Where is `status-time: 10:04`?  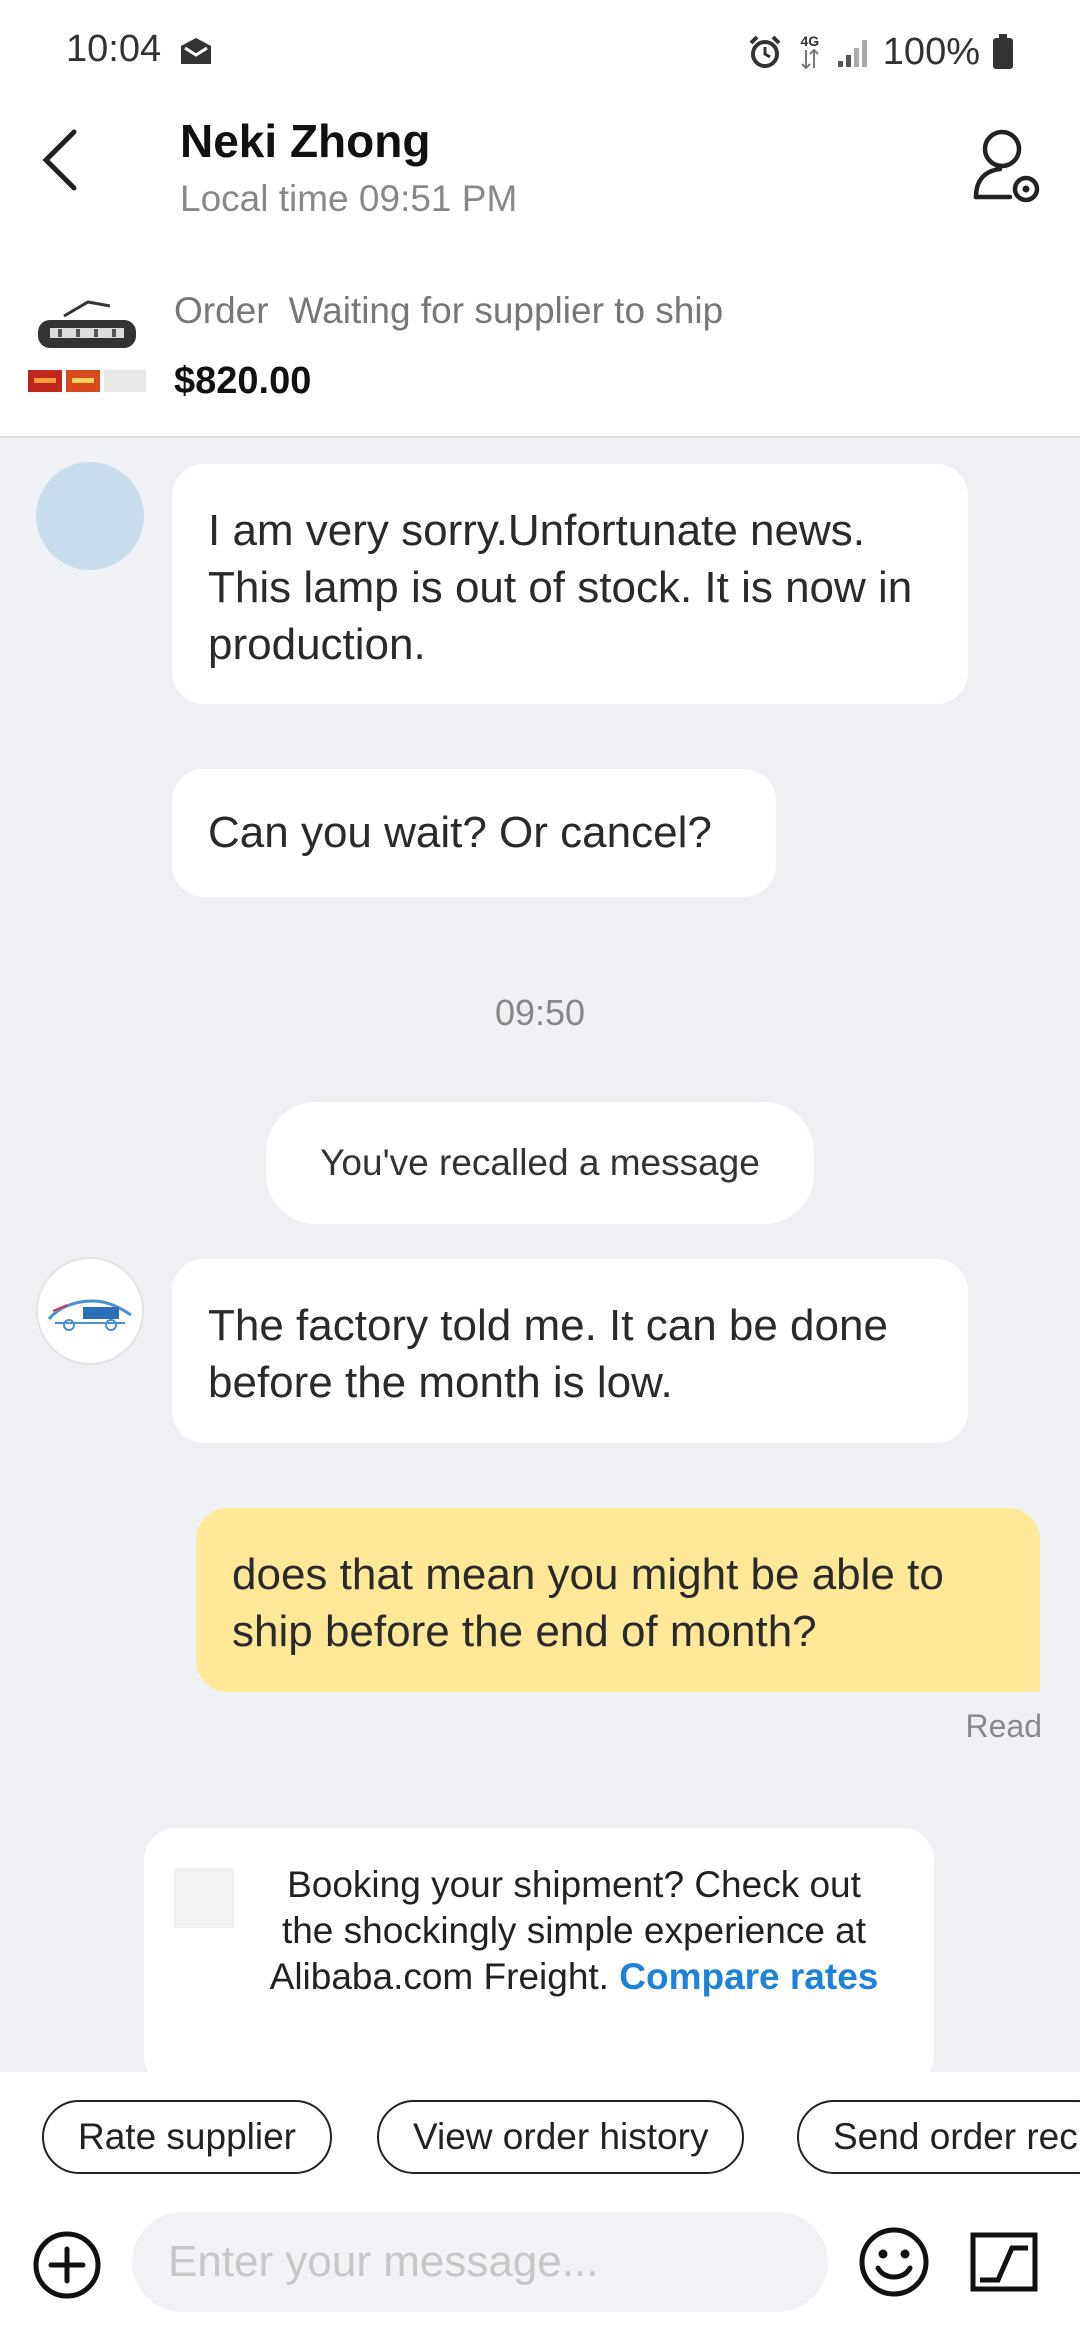
status-time: 10:04 is located at coordinates (114, 49).